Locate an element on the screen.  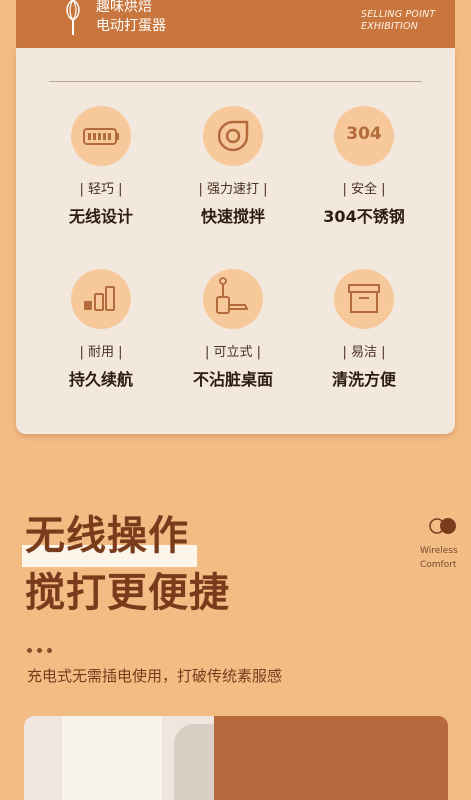
side-label-line-1: Wireless is located at coordinates (439, 551).